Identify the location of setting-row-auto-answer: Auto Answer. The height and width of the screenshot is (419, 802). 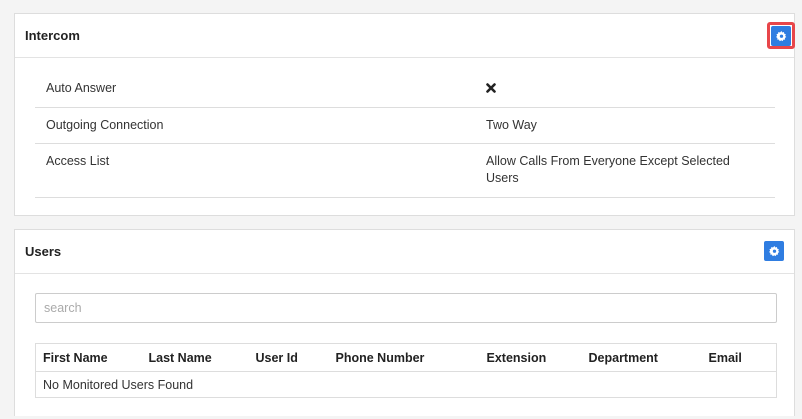
(405, 89).